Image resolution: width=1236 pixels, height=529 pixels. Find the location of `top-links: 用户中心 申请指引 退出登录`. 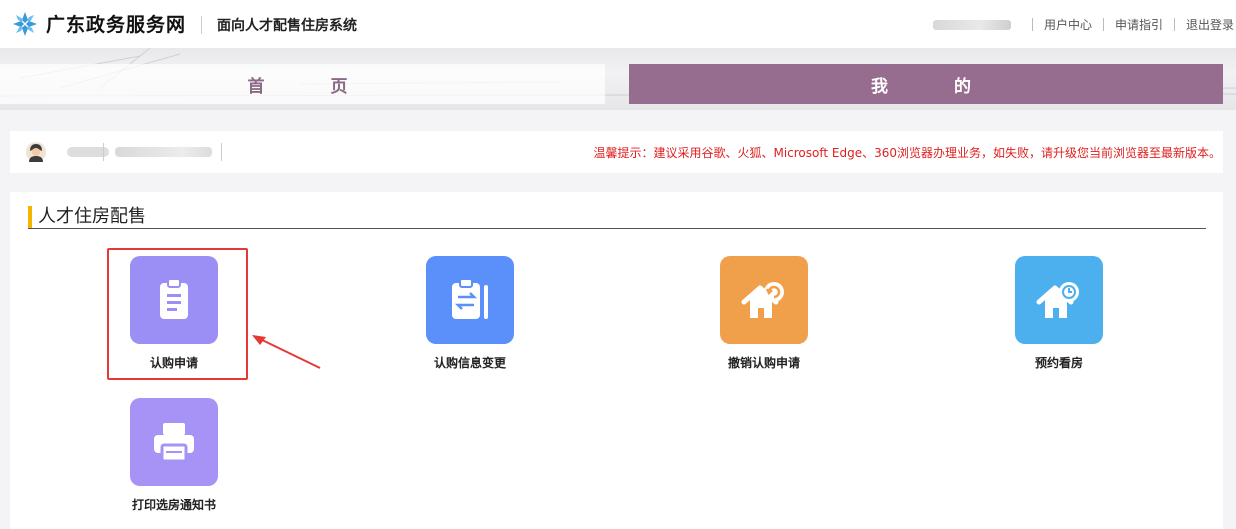

top-links: 用户中心 申请指引 退出登录 is located at coordinates (1084, 24).